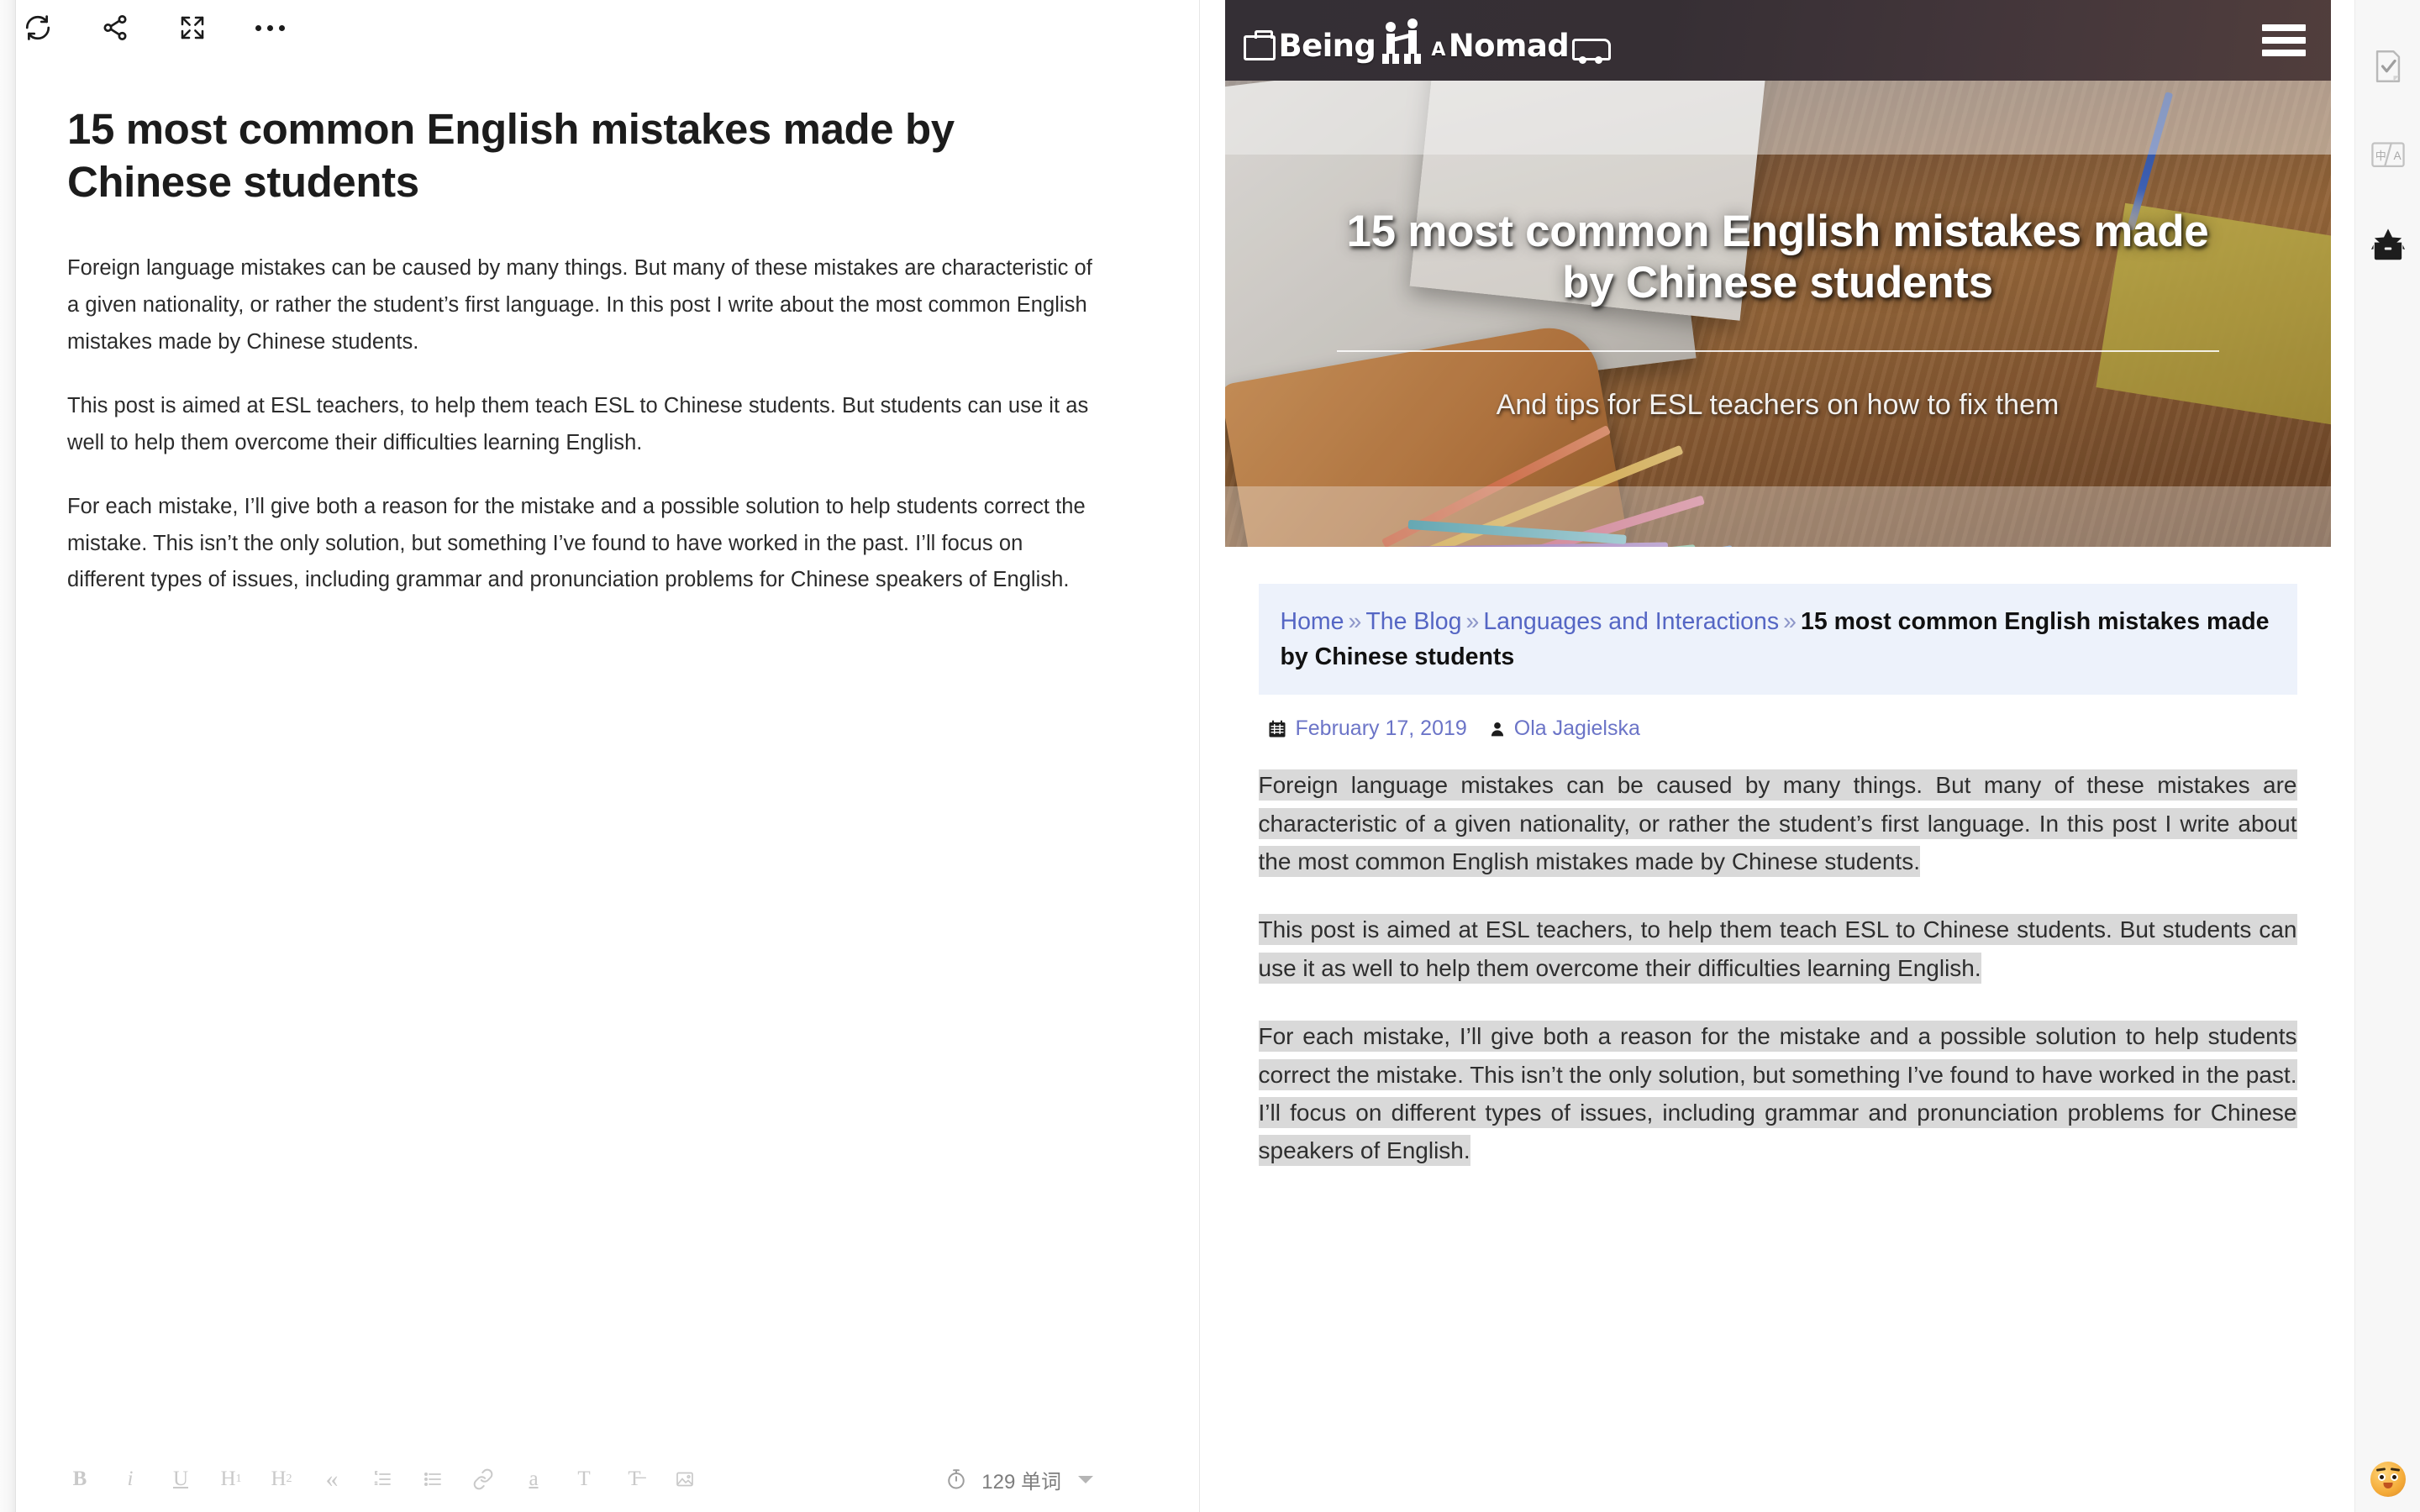  What do you see at coordinates (533, 1479) in the screenshot?
I see `highlight-icon: a` at bounding box center [533, 1479].